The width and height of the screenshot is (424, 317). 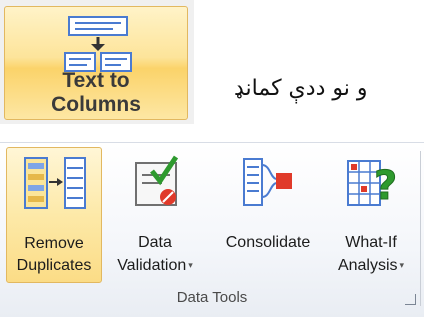 I want to click on what-if-analysis-label-line1: What-If, so click(x=371, y=242).